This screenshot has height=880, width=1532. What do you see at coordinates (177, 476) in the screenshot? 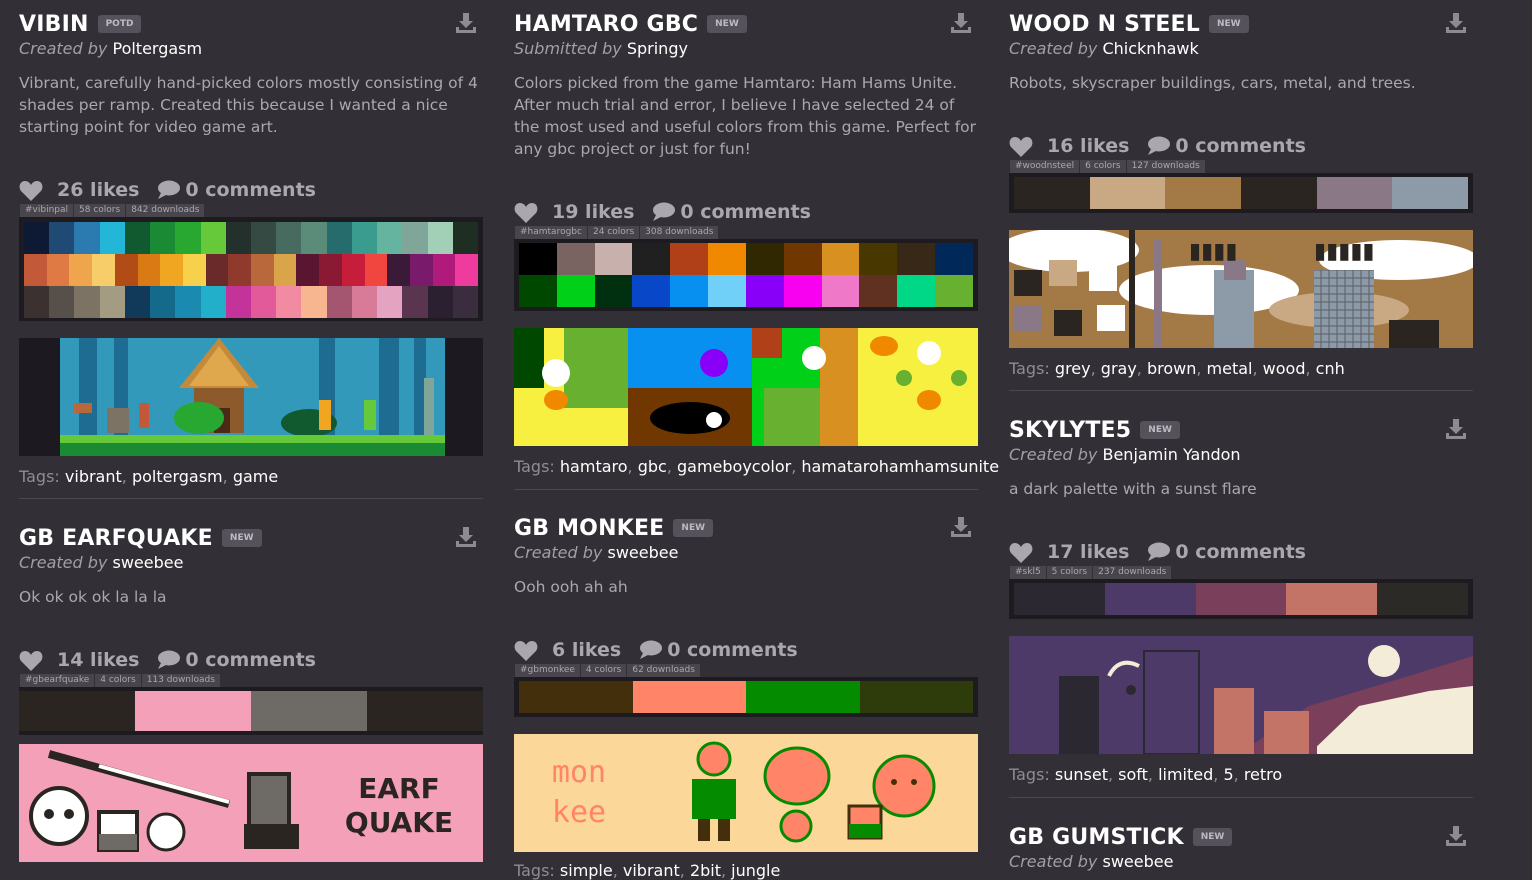
I see `tag-link: poltergasm` at bounding box center [177, 476].